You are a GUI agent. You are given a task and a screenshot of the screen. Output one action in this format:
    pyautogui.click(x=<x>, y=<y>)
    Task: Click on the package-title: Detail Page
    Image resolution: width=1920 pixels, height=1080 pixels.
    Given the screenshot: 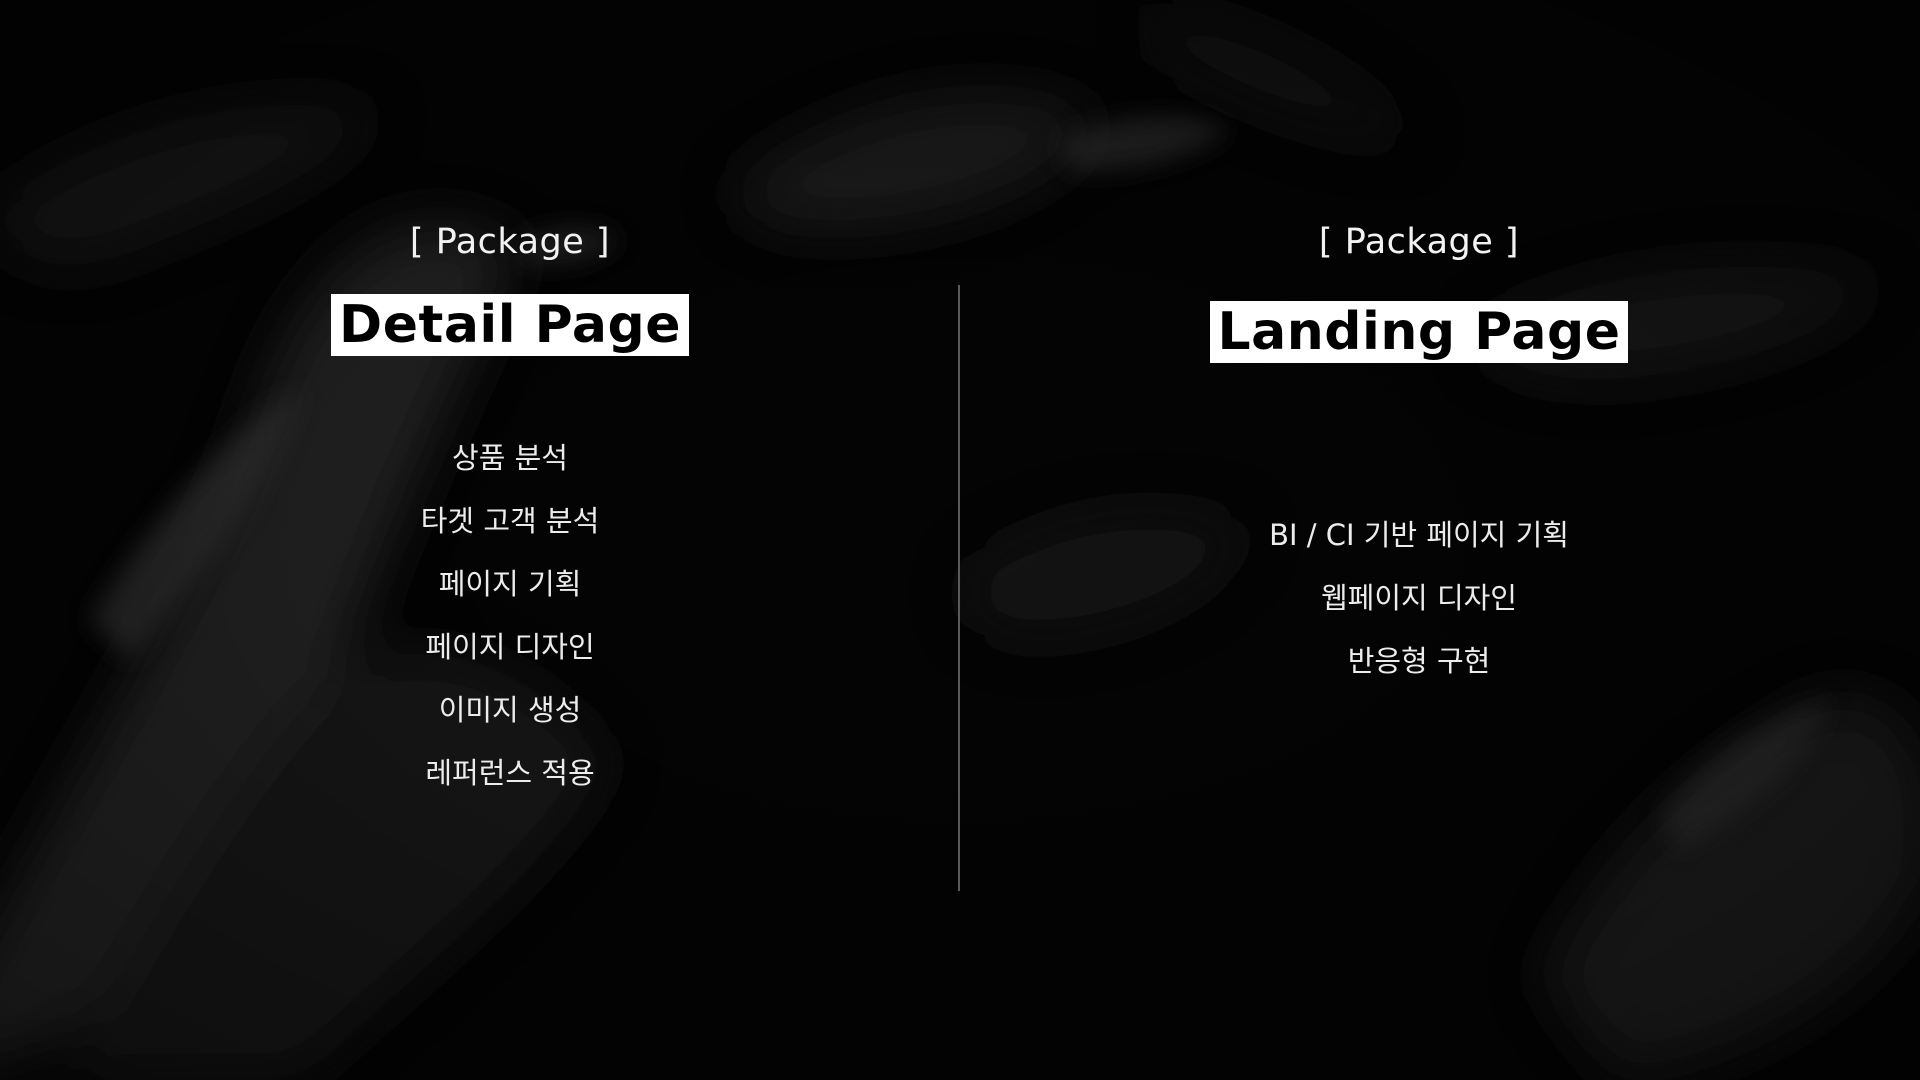 What is the action you would take?
    pyautogui.click(x=510, y=325)
    